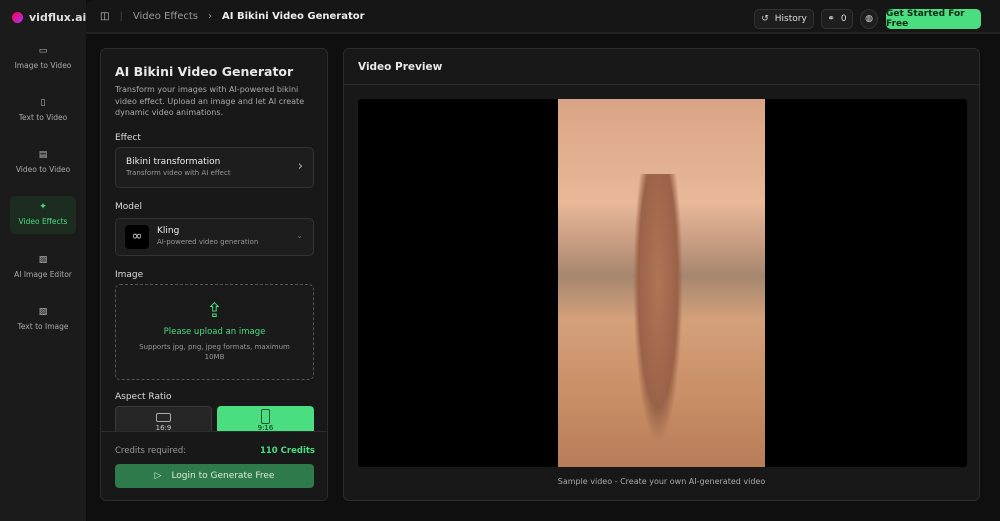  Describe the element at coordinates (129, 275) in the screenshot. I see `image-label: Image` at that location.